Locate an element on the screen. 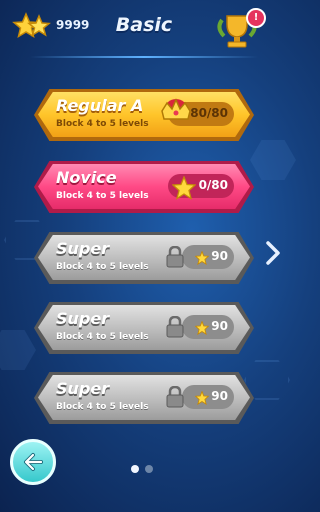 This screenshot has height=512, width=320. level-progress: 80/80 is located at coordinates (209, 113).